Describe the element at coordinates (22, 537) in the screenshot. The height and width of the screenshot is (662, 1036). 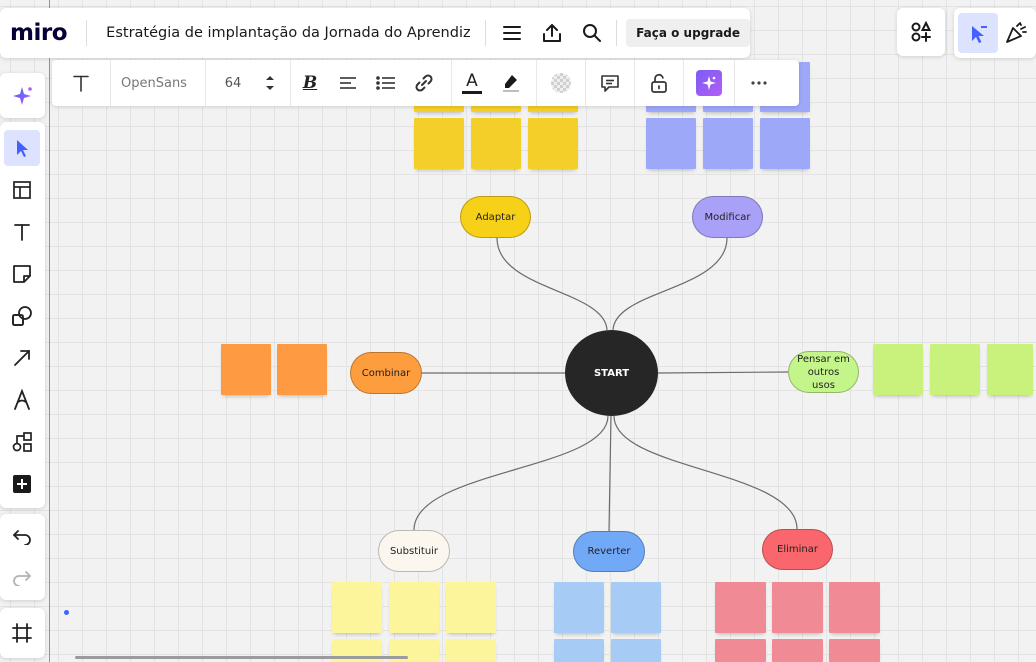
I see `undo-icon` at that location.